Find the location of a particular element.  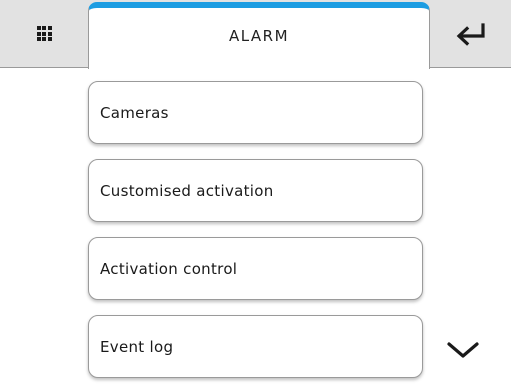

title-tab: ALARM is located at coordinates (259, 35).